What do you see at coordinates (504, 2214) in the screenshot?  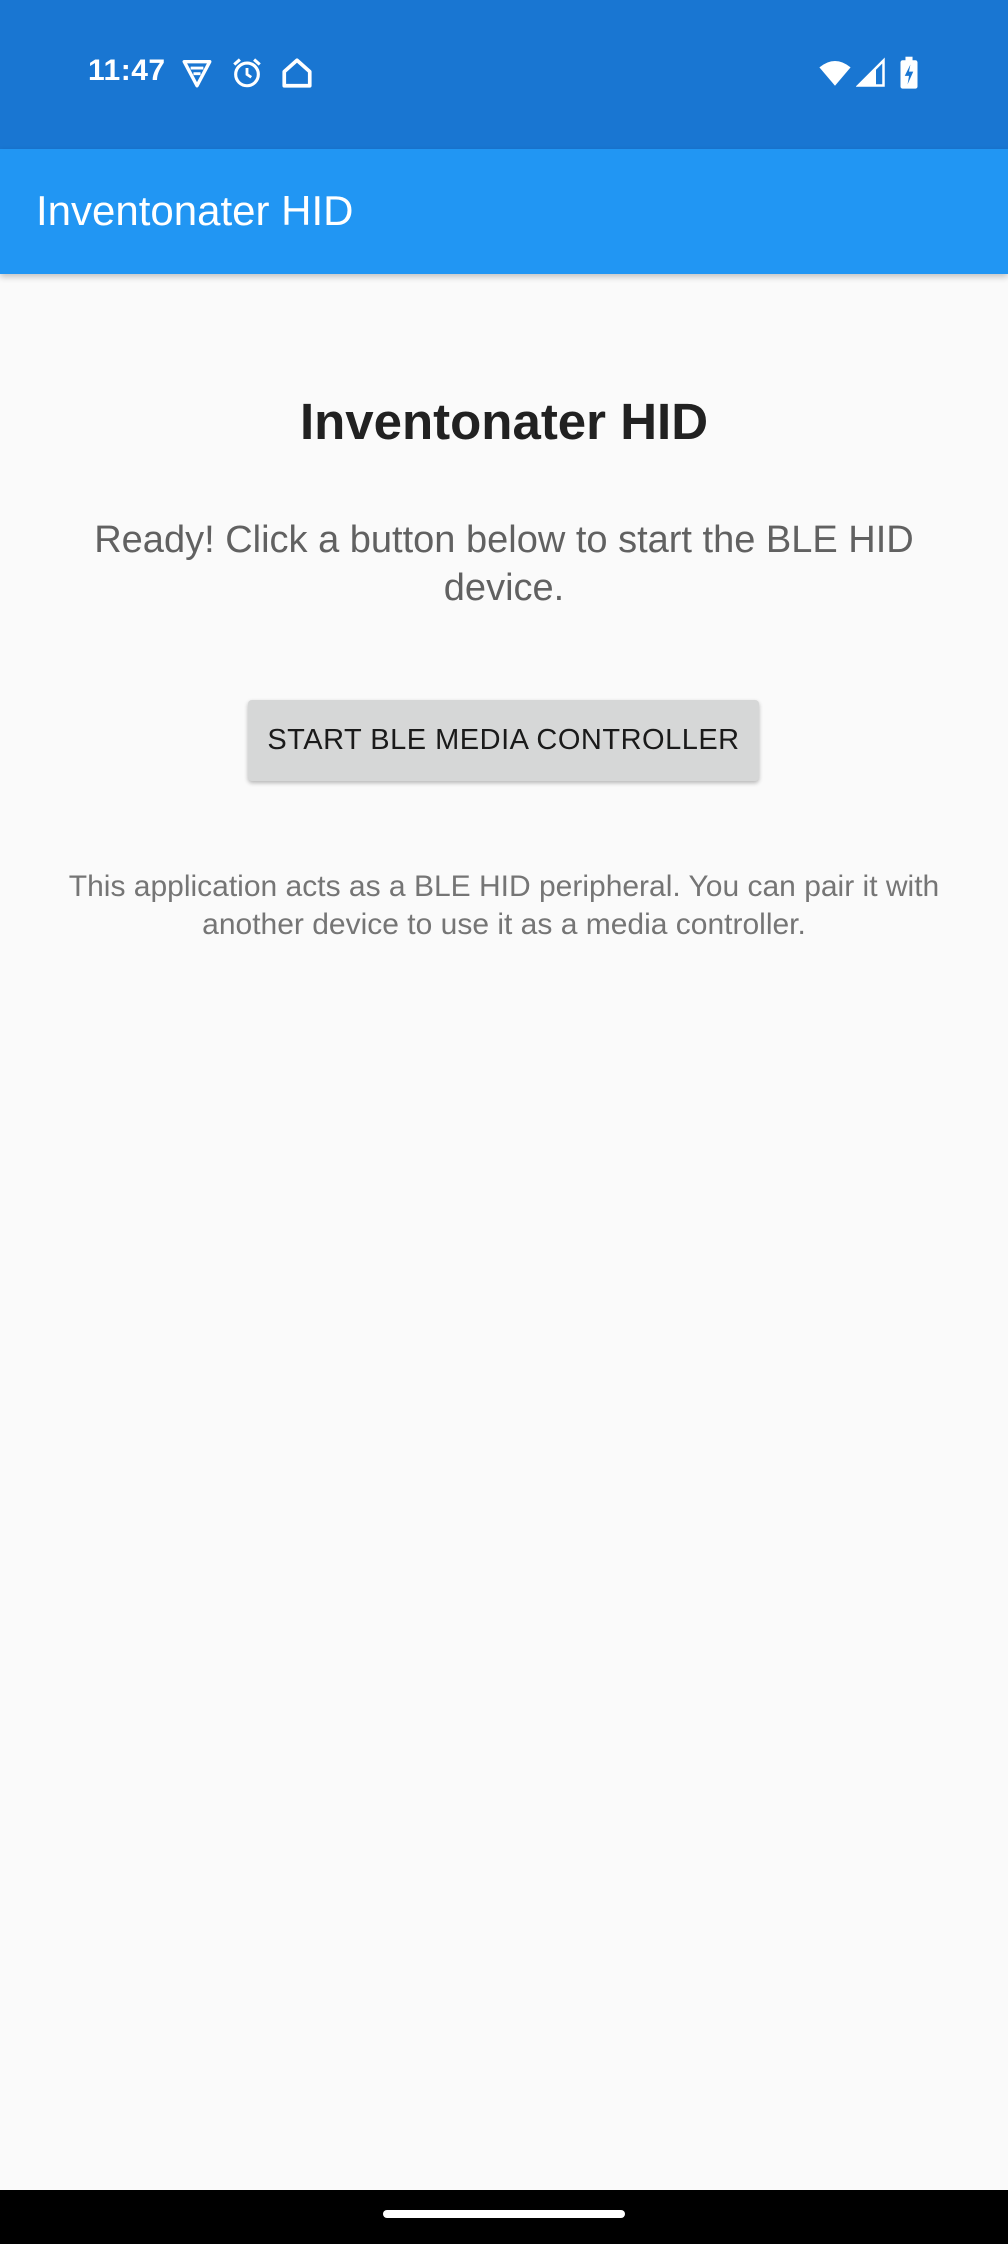 I see `home-gesture-handle` at bounding box center [504, 2214].